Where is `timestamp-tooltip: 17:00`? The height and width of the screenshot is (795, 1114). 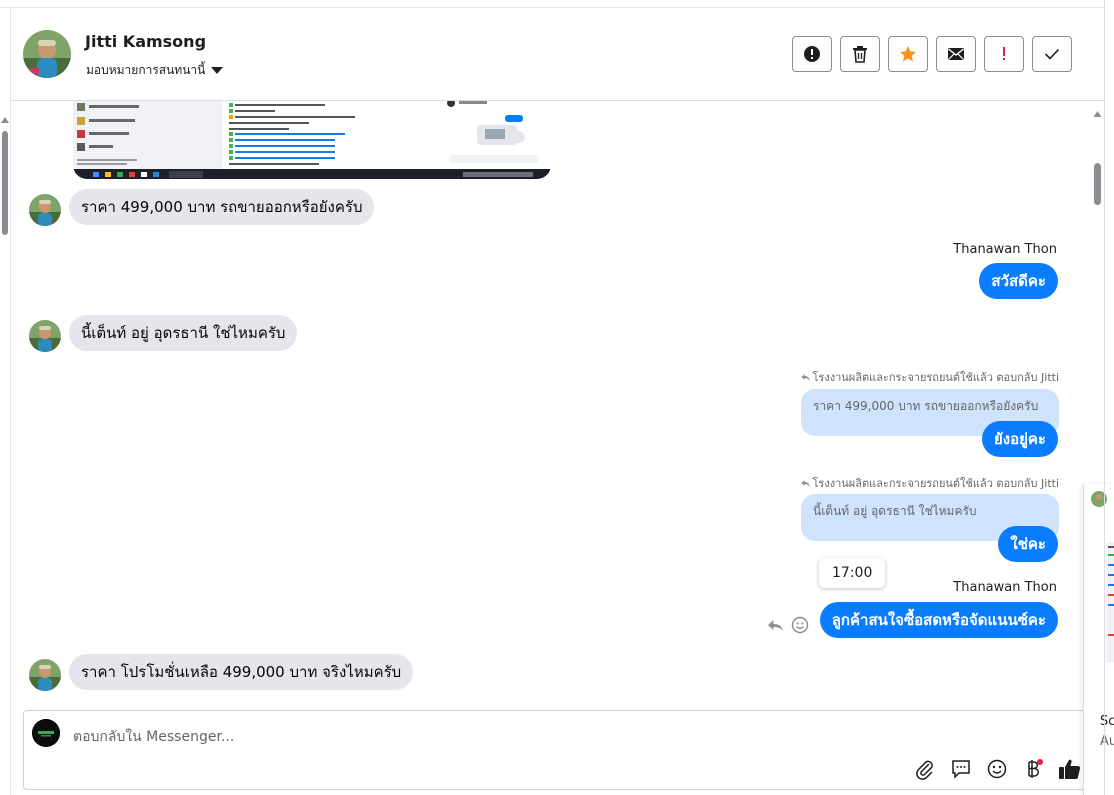 timestamp-tooltip: 17:00 is located at coordinates (852, 573).